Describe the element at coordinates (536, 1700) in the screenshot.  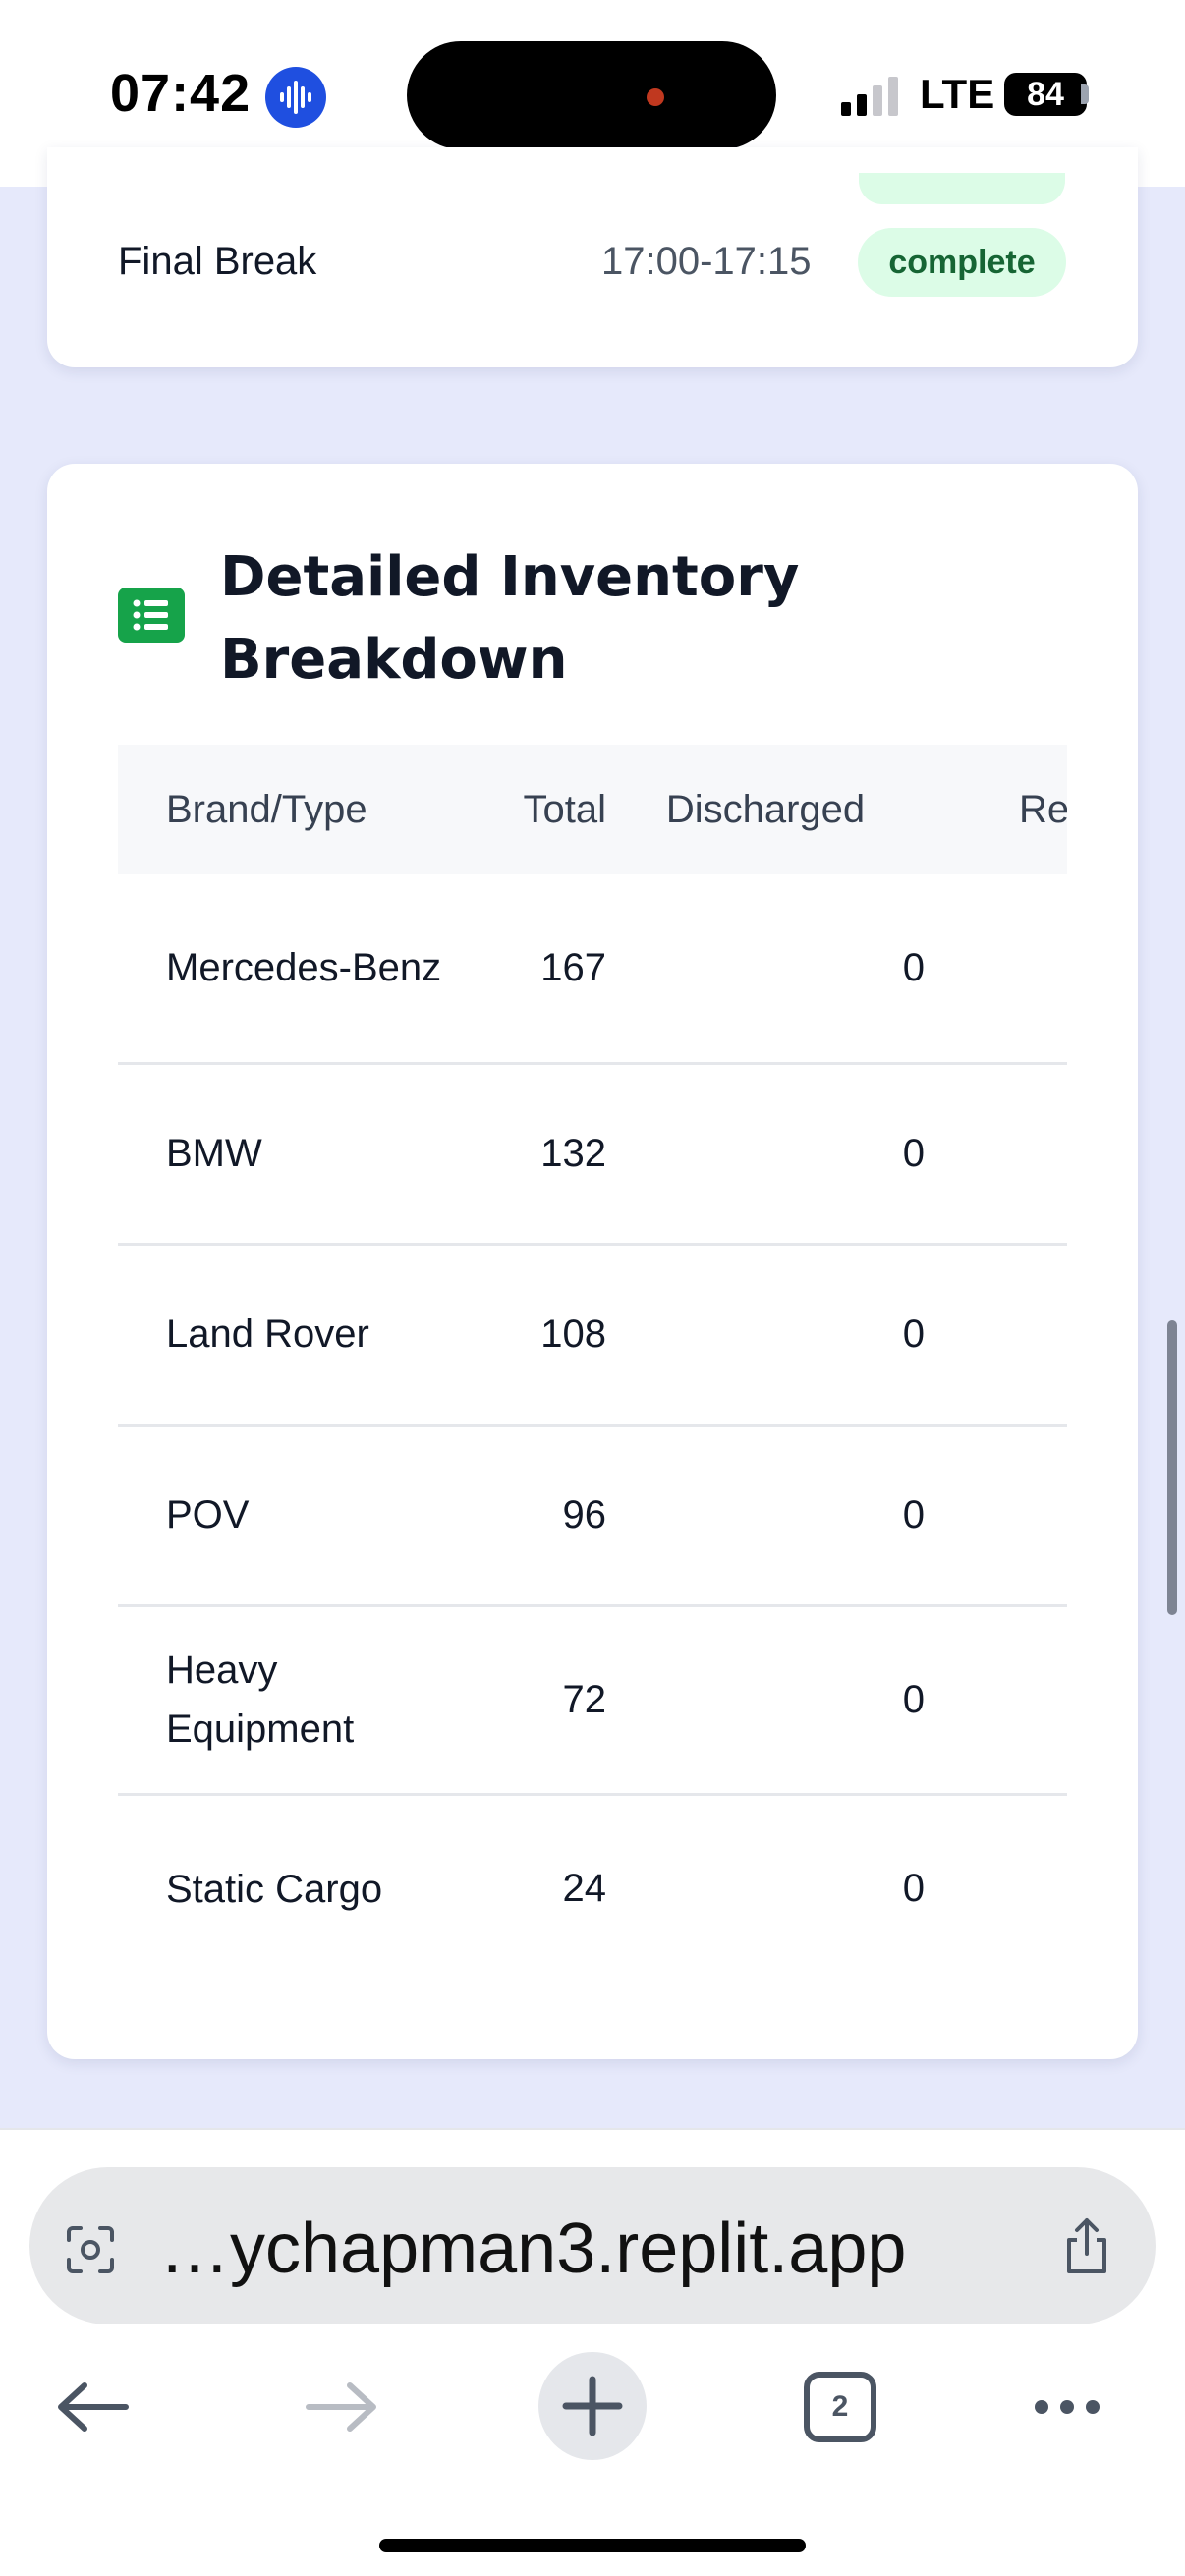
I see `cell-total: 72` at that location.